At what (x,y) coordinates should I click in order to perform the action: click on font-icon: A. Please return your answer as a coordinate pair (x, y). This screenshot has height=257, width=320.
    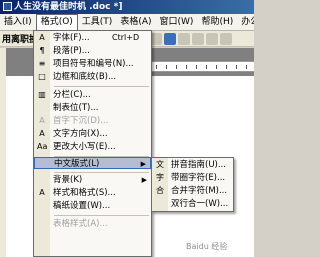
    Looking at the image, I should click on (42, 37).